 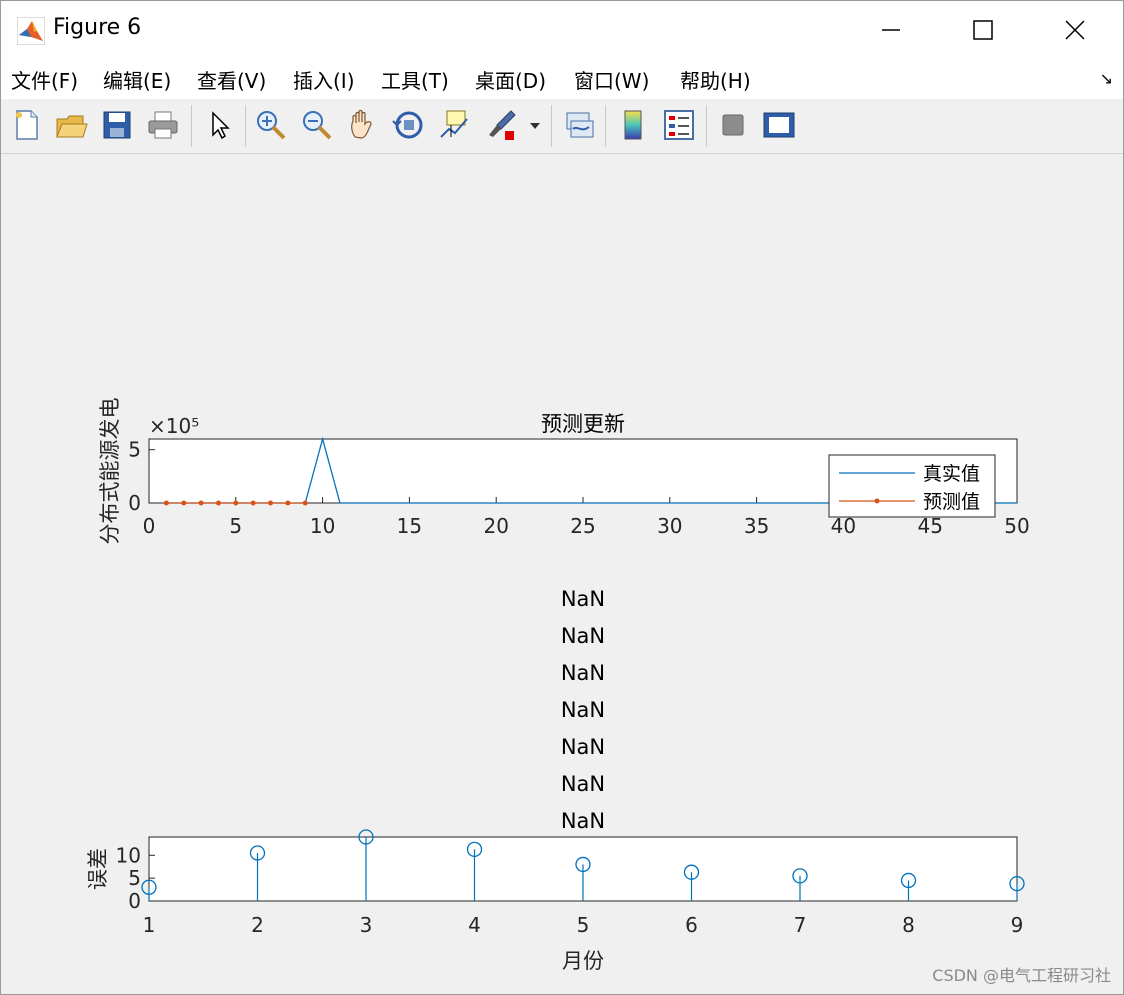 I want to click on print-icon, so click(x=163, y=125).